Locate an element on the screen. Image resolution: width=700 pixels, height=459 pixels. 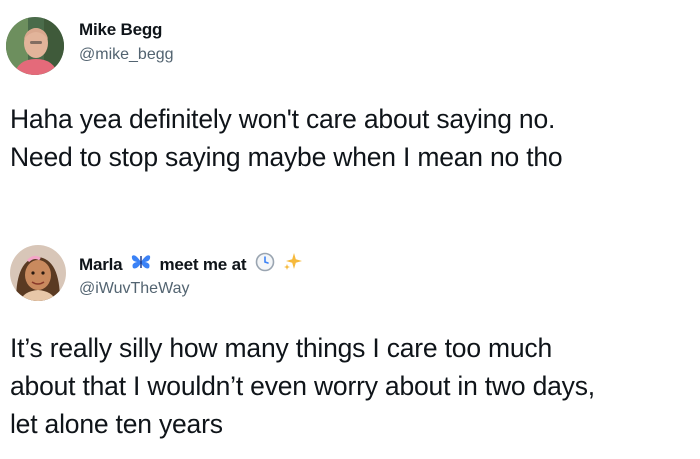
user-handle: @iWuvTheWay is located at coordinates (134, 289).